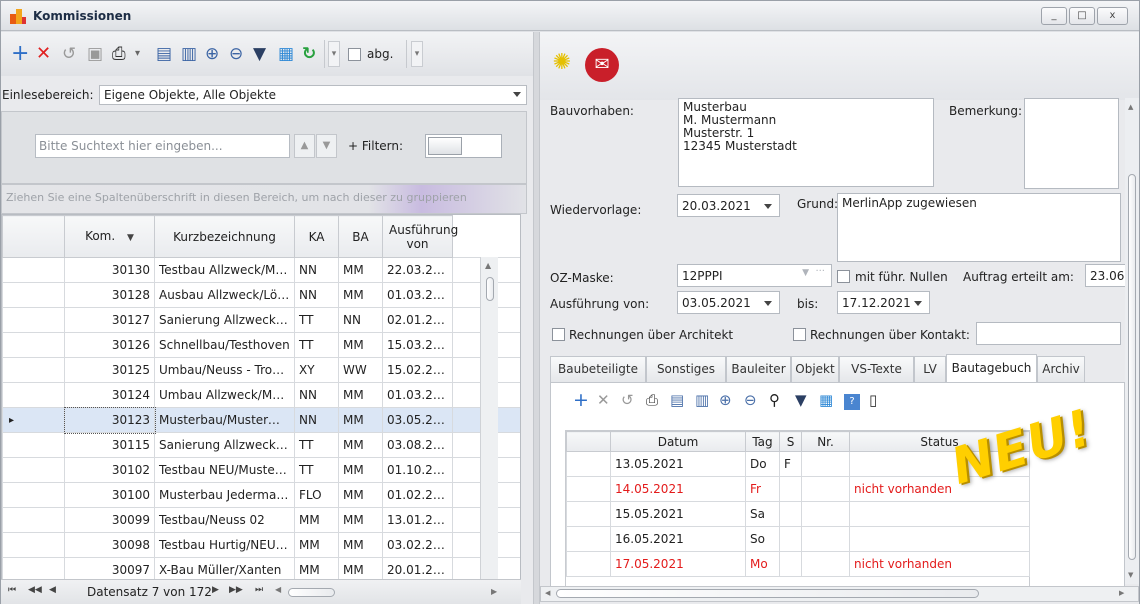 Image resolution: width=1140 pixels, height=604 pixels. Describe the element at coordinates (930, 369) in the screenshot. I see `tab-lv: LV` at that location.